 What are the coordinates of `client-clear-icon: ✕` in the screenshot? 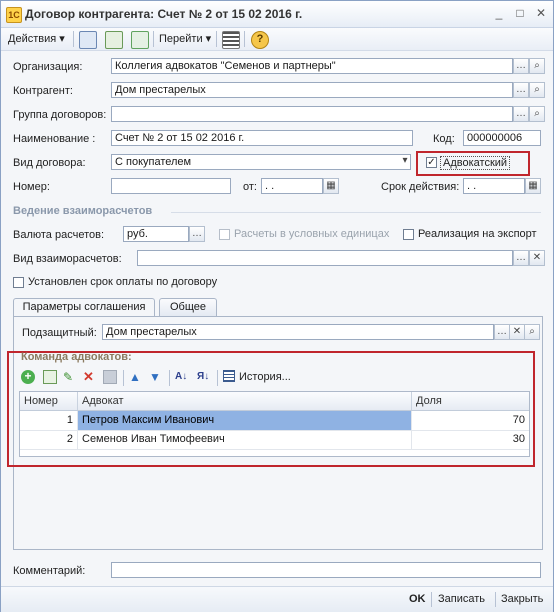 It's located at (517, 332).